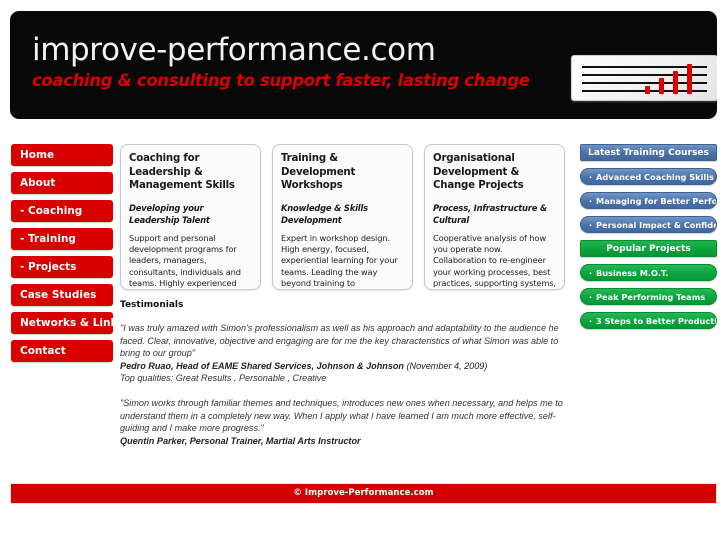 This screenshot has width=727, height=545. I want to click on card-subtitle: Knowledge & Skills Development, so click(324, 213).